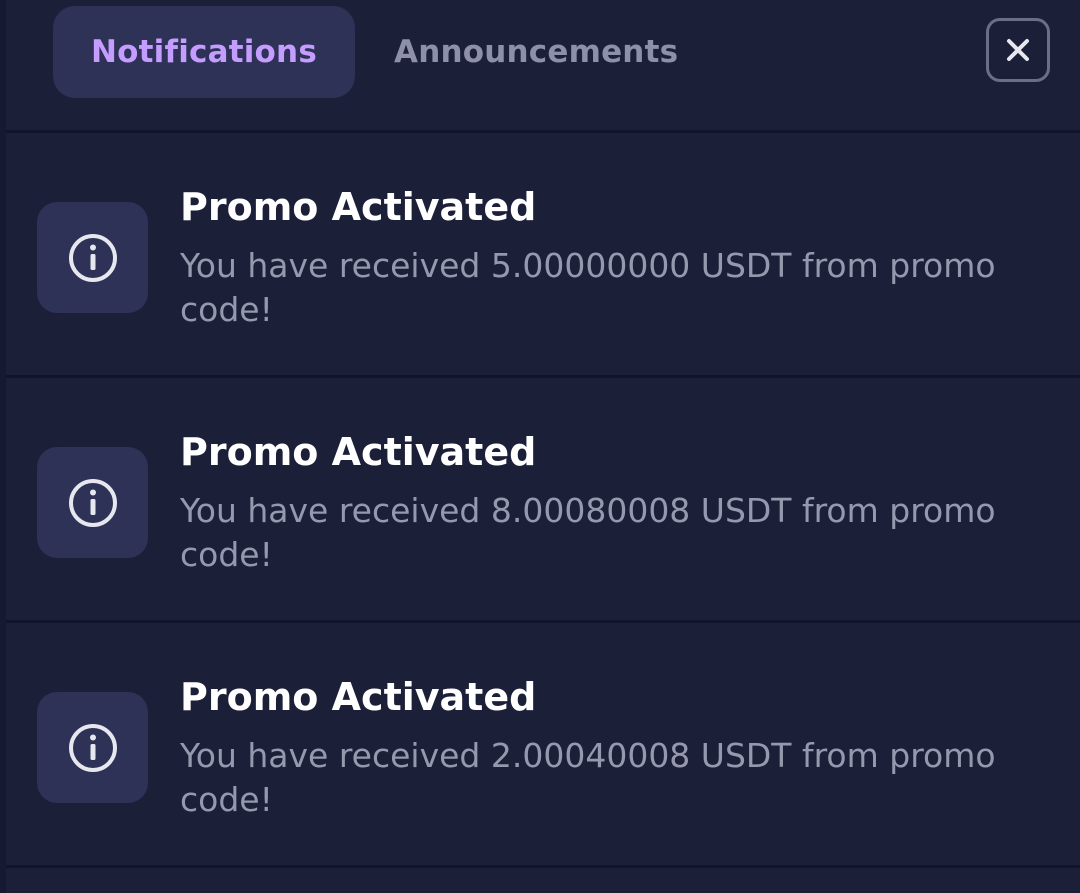 This screenshot has width=1080, height=893. Describe the element at coordinates (543, 866) in the screenshot. I see `divider` at that location.